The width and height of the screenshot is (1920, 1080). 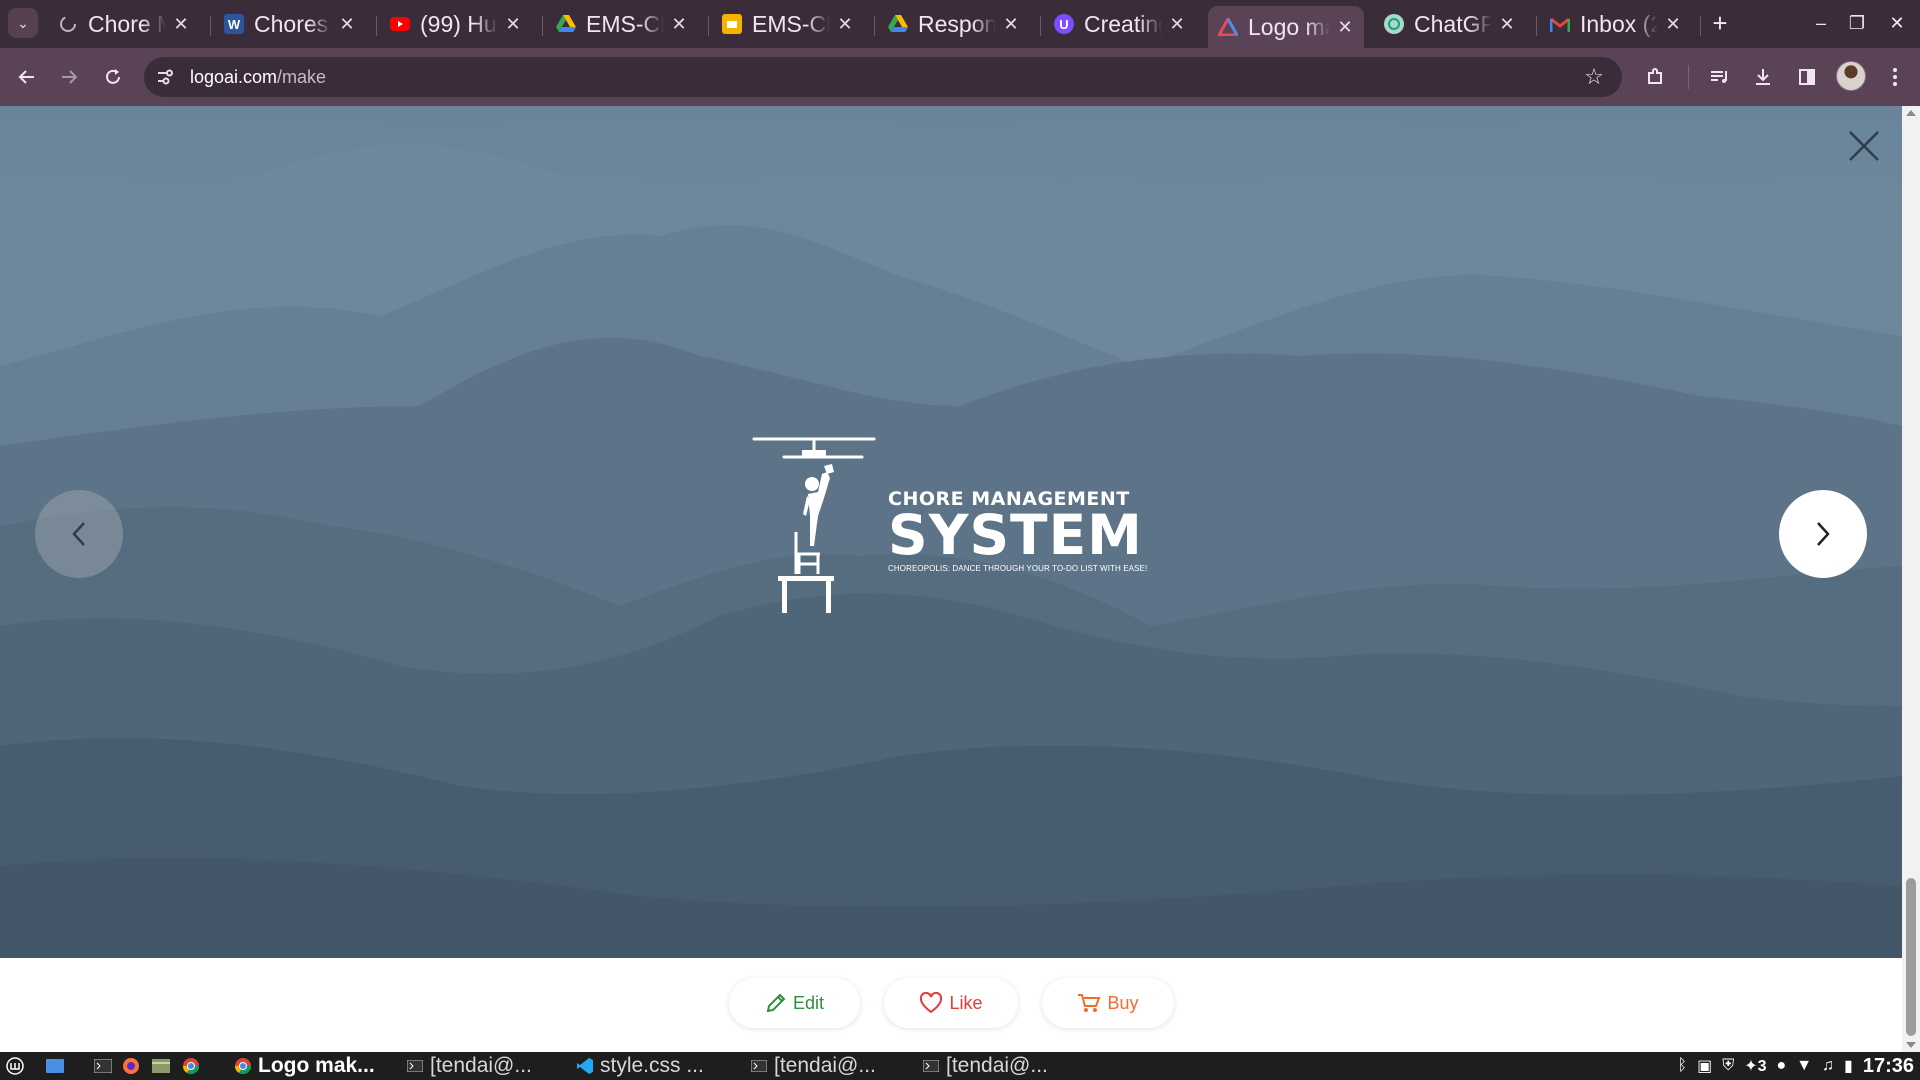 What do you see at coordinates (1289, 26) in the screenshot?
I see `tab-title: Logo maker` at bounding box center [1289, 26].